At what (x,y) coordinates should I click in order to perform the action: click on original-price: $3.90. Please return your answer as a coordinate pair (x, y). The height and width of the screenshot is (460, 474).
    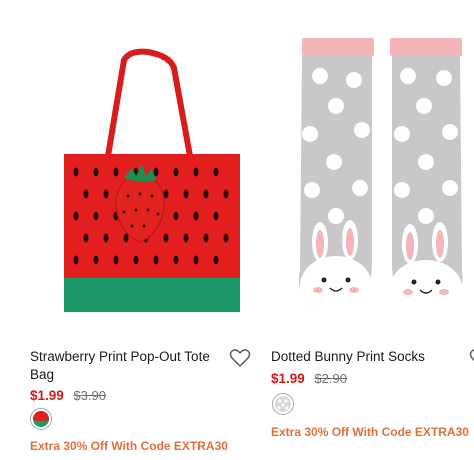
    Looking at the image, I should click on (89, 395).